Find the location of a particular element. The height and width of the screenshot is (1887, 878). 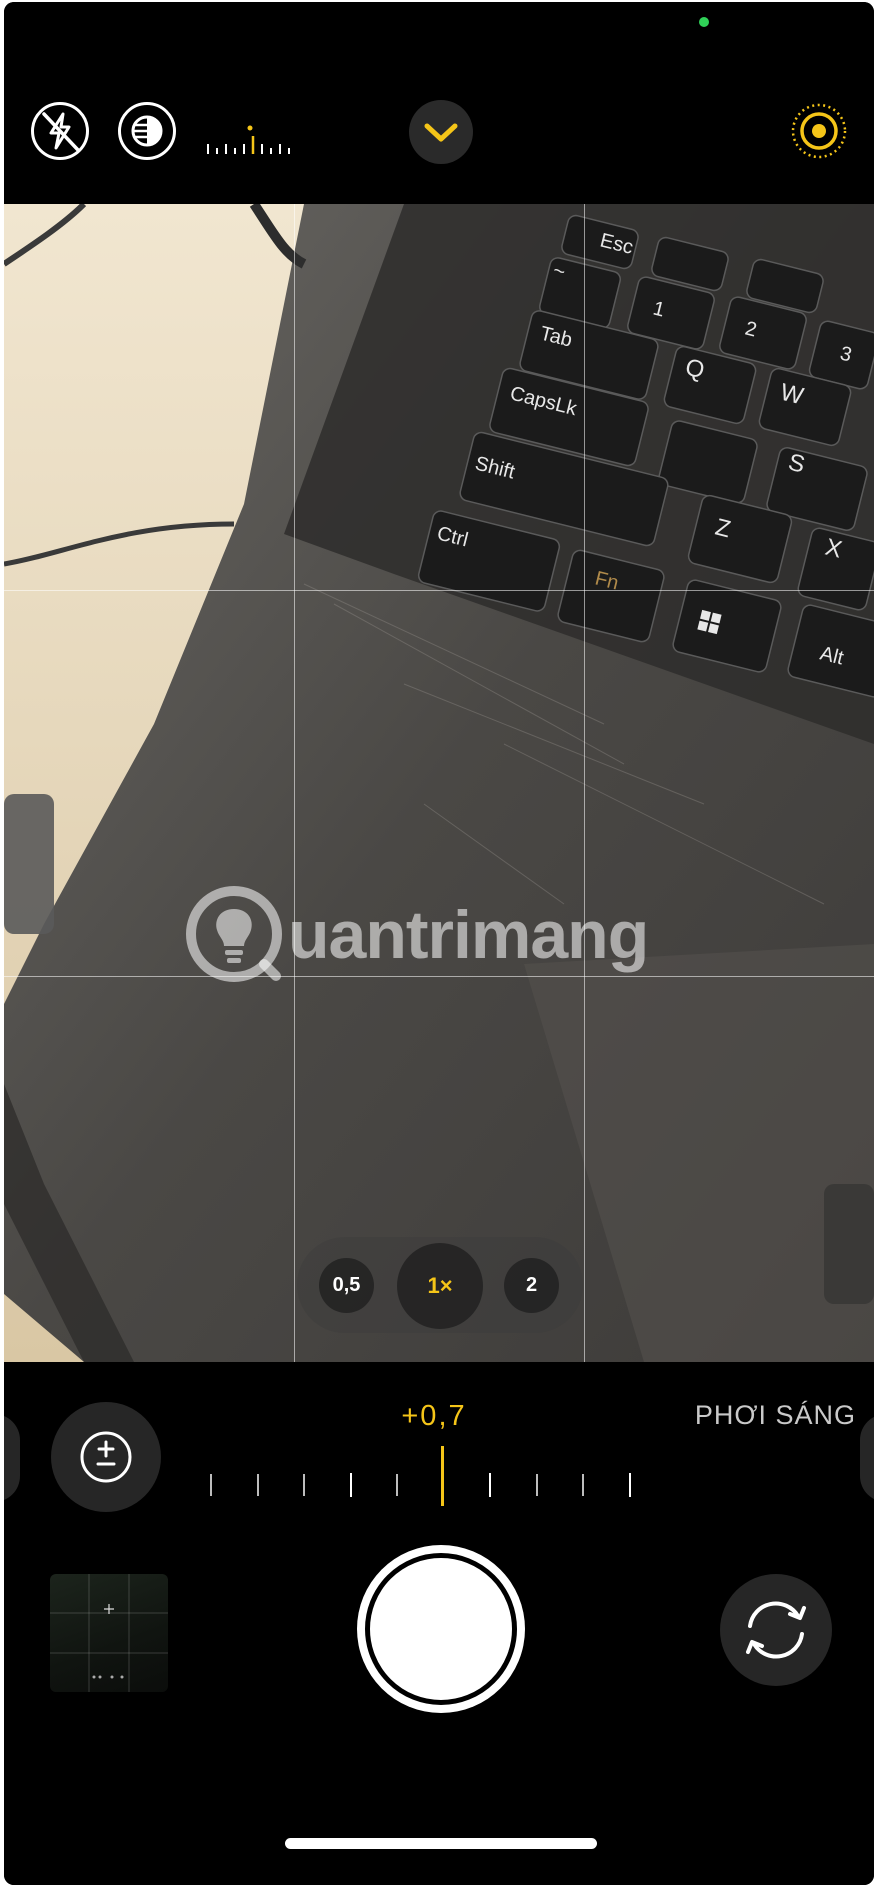

shutter-button is located at coordinates (441, 1629).